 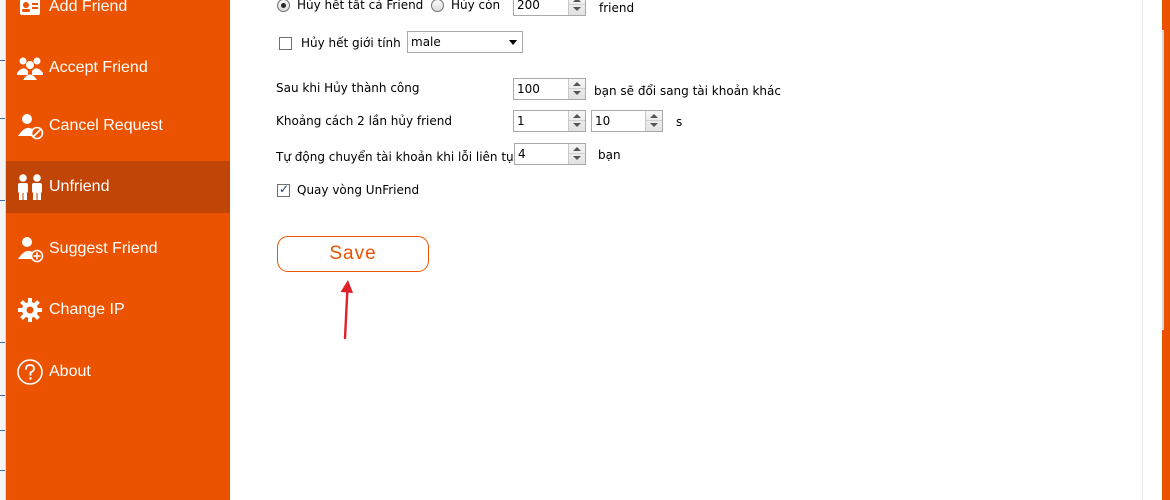 What do you see at coordinates (528, 6) in the screenshot?
I see `keep-count-value: 200` at bounding box center [528, 6].